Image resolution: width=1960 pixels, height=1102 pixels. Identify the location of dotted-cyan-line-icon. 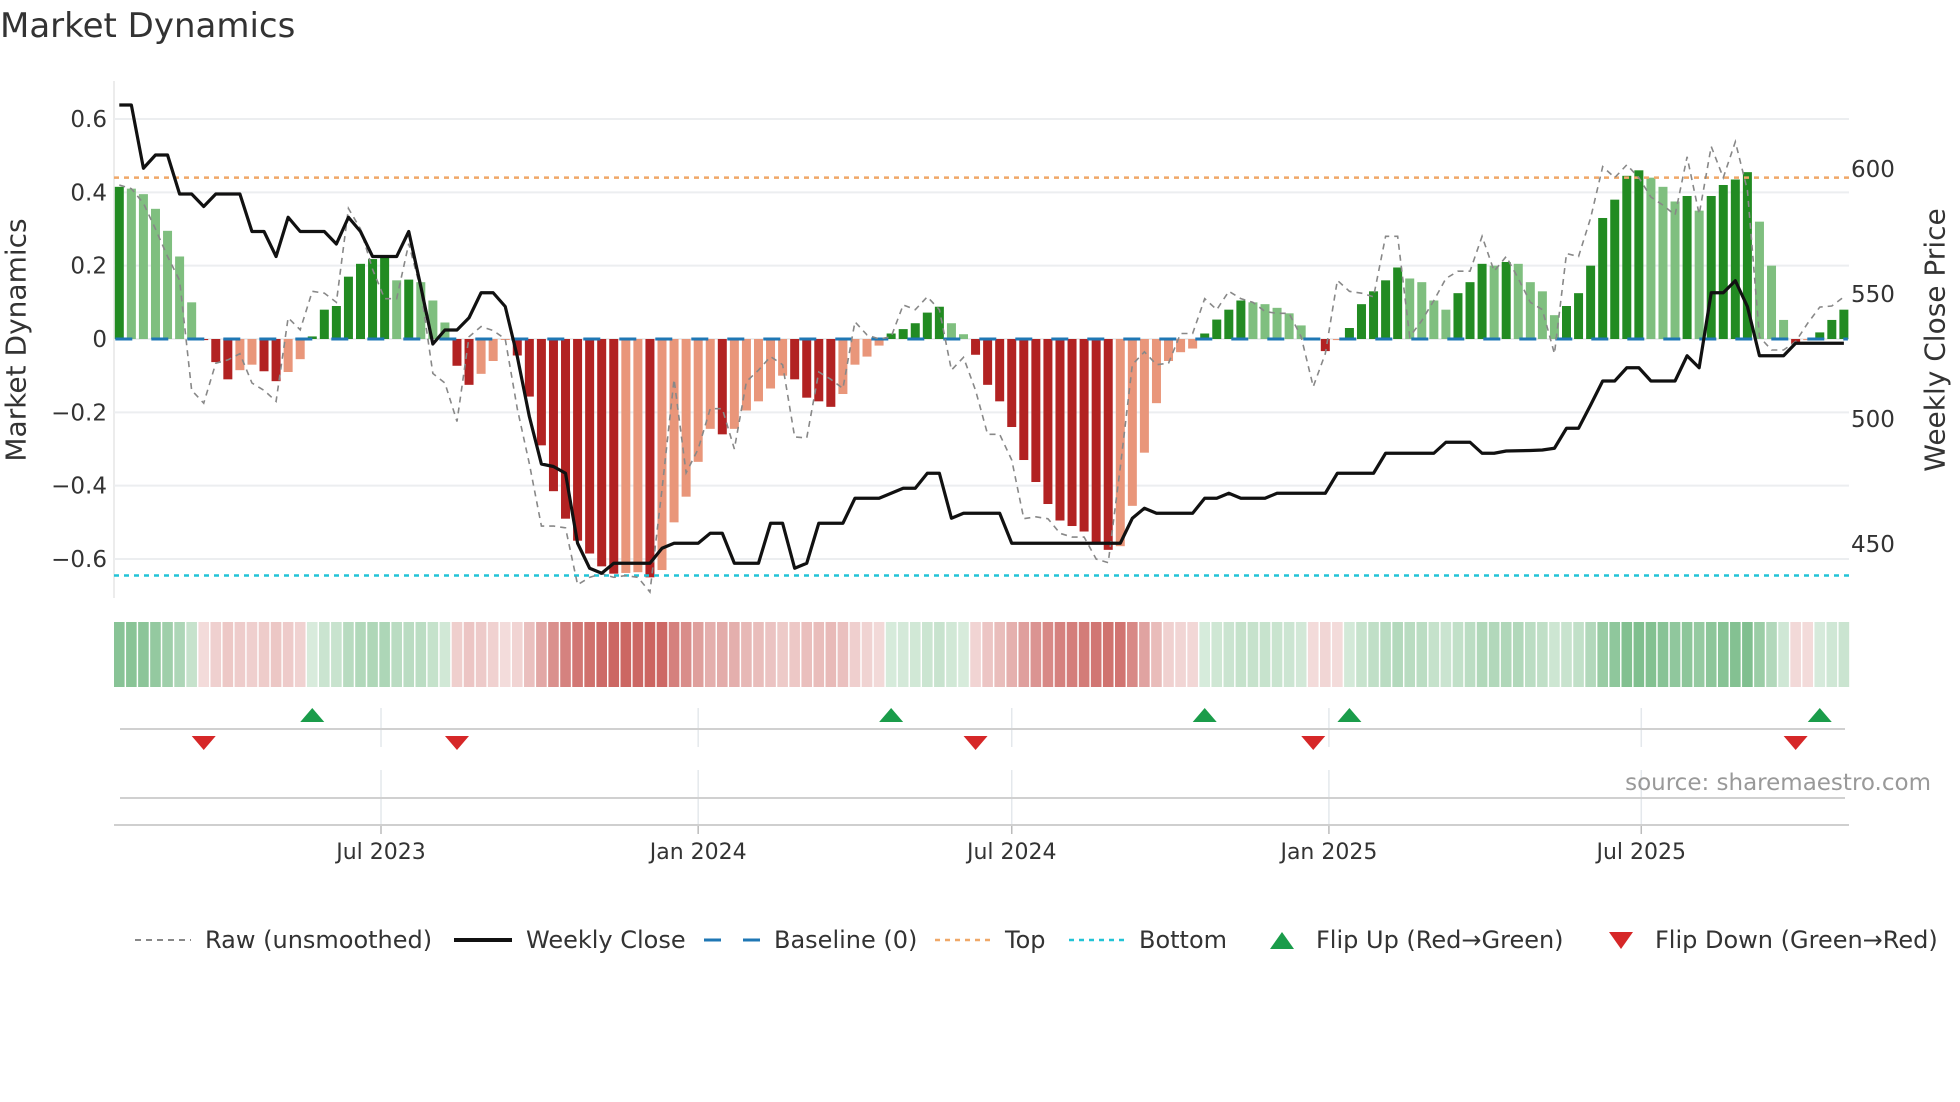
(1097, 940).